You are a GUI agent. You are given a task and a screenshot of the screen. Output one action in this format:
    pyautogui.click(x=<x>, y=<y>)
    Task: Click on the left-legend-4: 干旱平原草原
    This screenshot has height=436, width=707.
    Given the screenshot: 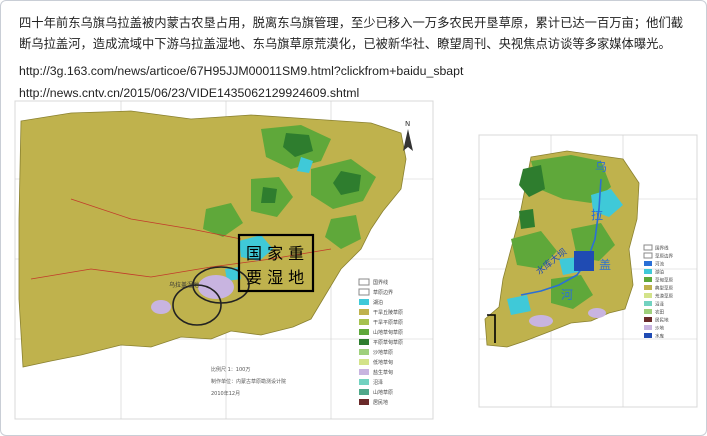 What is the action you would take?
    pyautogui.click(x=388, y=322)
    